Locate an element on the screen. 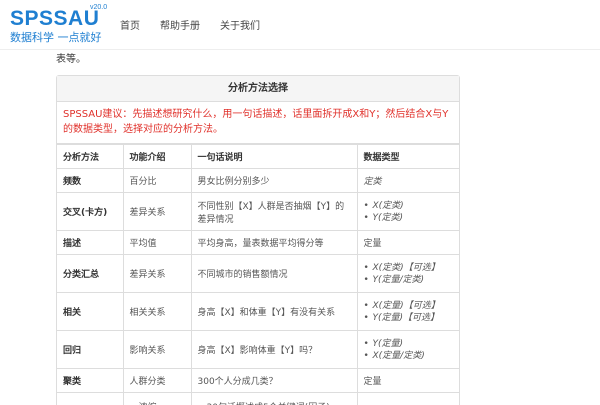 The image size is (600, 405). method-description: 平均身高，量表数据平均得分等 is located at coordinates (274, 242).